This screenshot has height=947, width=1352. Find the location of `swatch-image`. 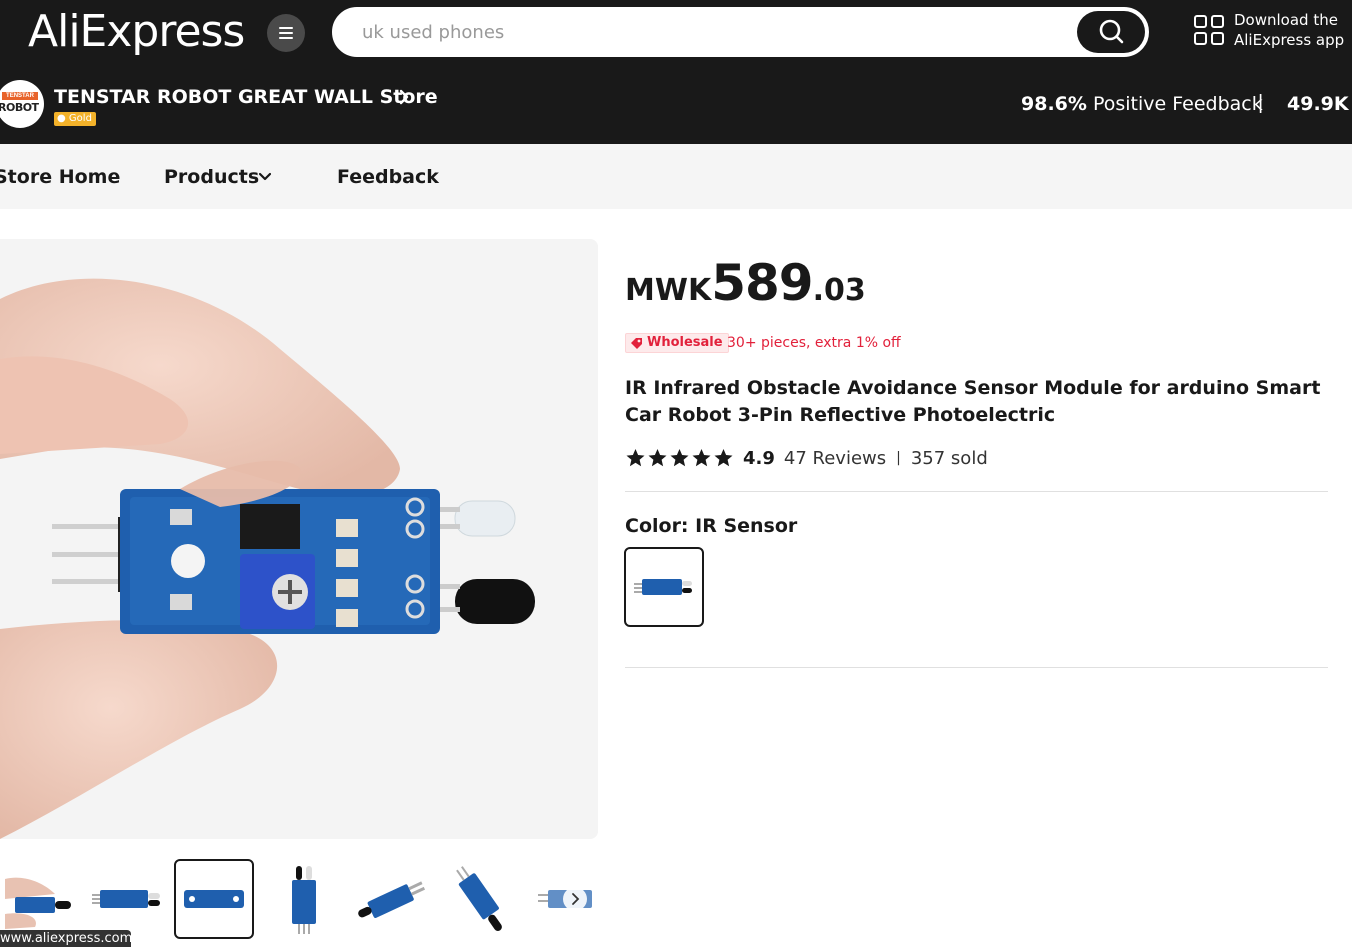

swatch-image is located at coordinates (663, 587).